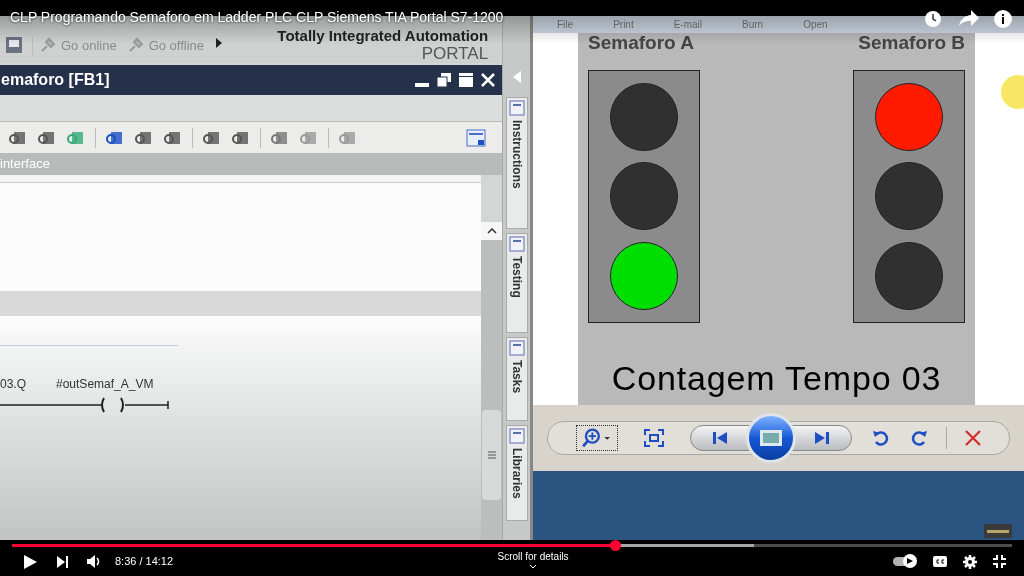 The height and width of the screenshot is (576, 1024). What do you see at coordinates (383, 35) in the screenshot?
I see `brand-title: Totally Integrated Automation` at bounding box center [383, 35].